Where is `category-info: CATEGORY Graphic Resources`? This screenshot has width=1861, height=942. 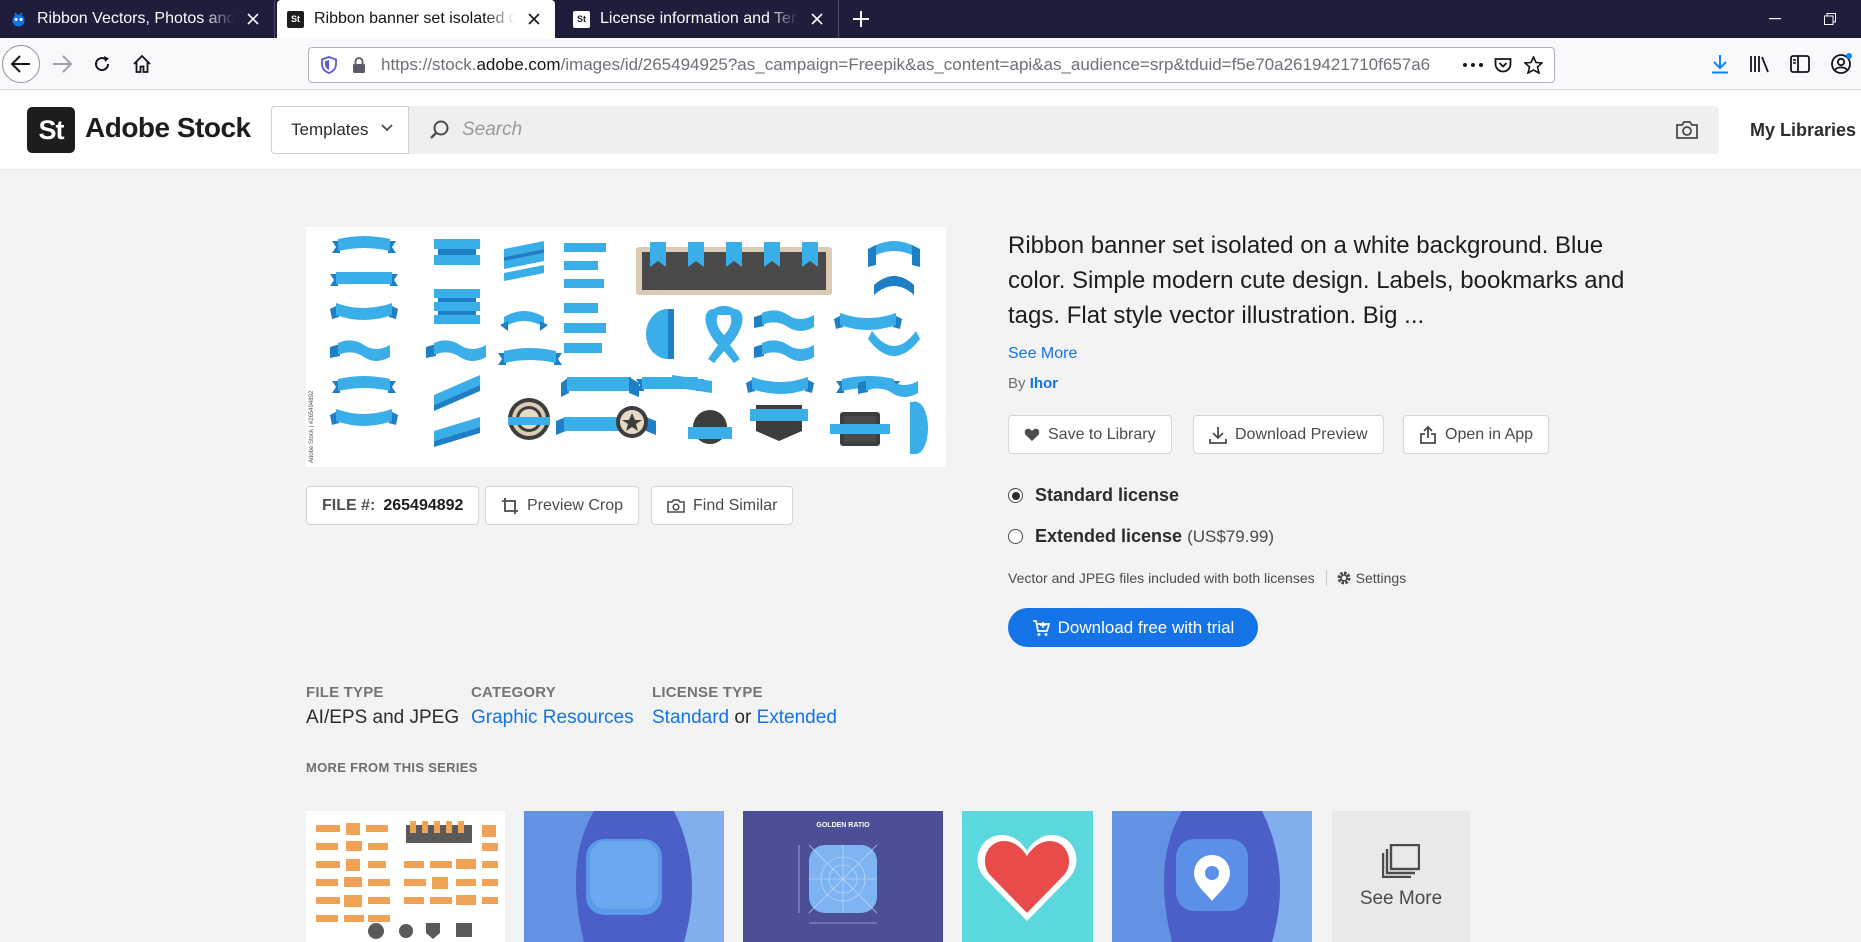 category-info: CATEGORY Graphic Resources is located at coordinates (552, 706).